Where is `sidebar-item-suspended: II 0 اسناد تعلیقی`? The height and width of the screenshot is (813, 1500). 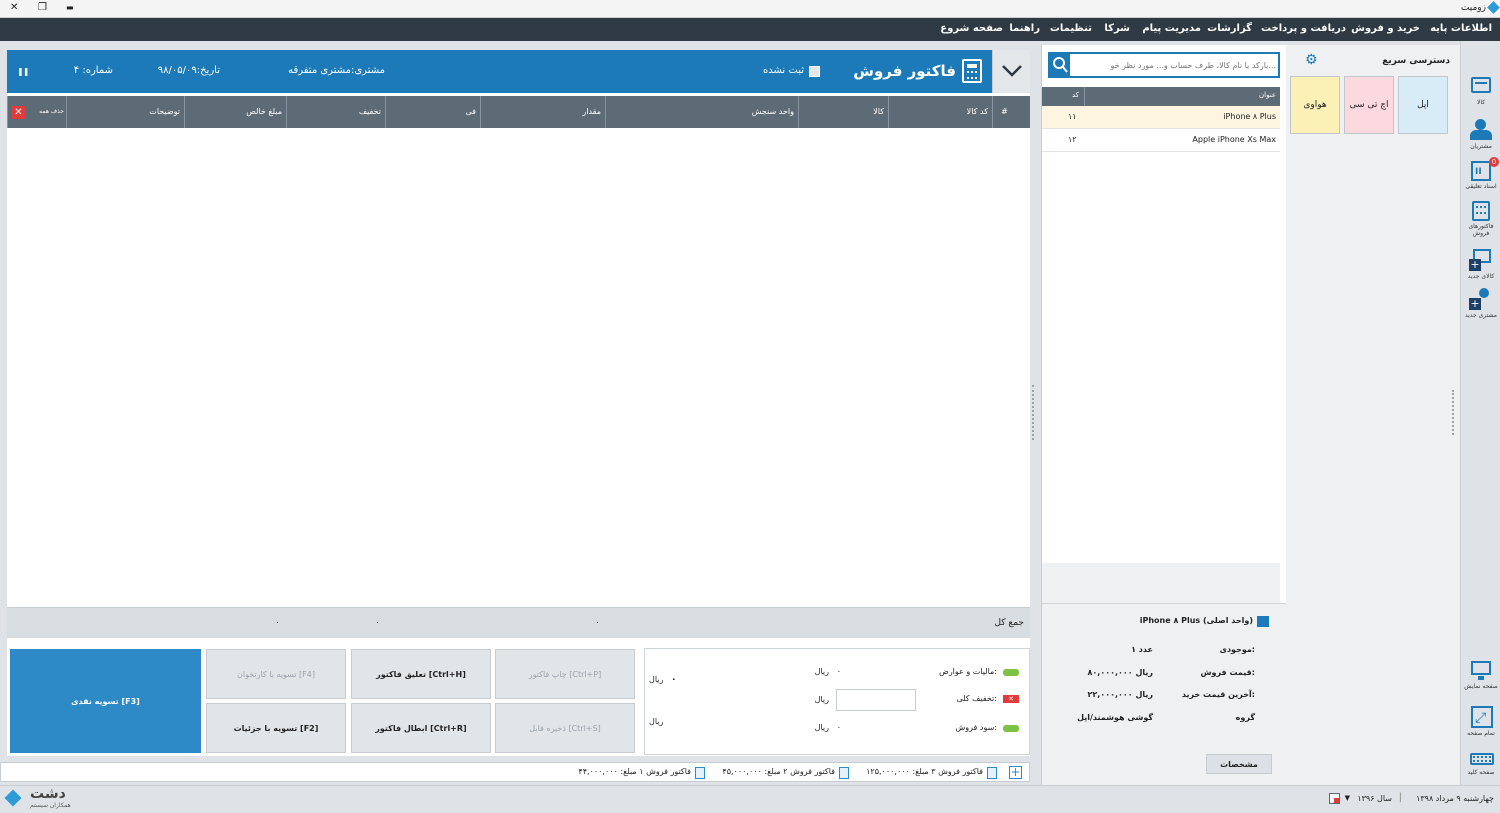 sidebar-item-suspended: II 0 اسناد تعلیقی is located at coordinates (1480, 173).